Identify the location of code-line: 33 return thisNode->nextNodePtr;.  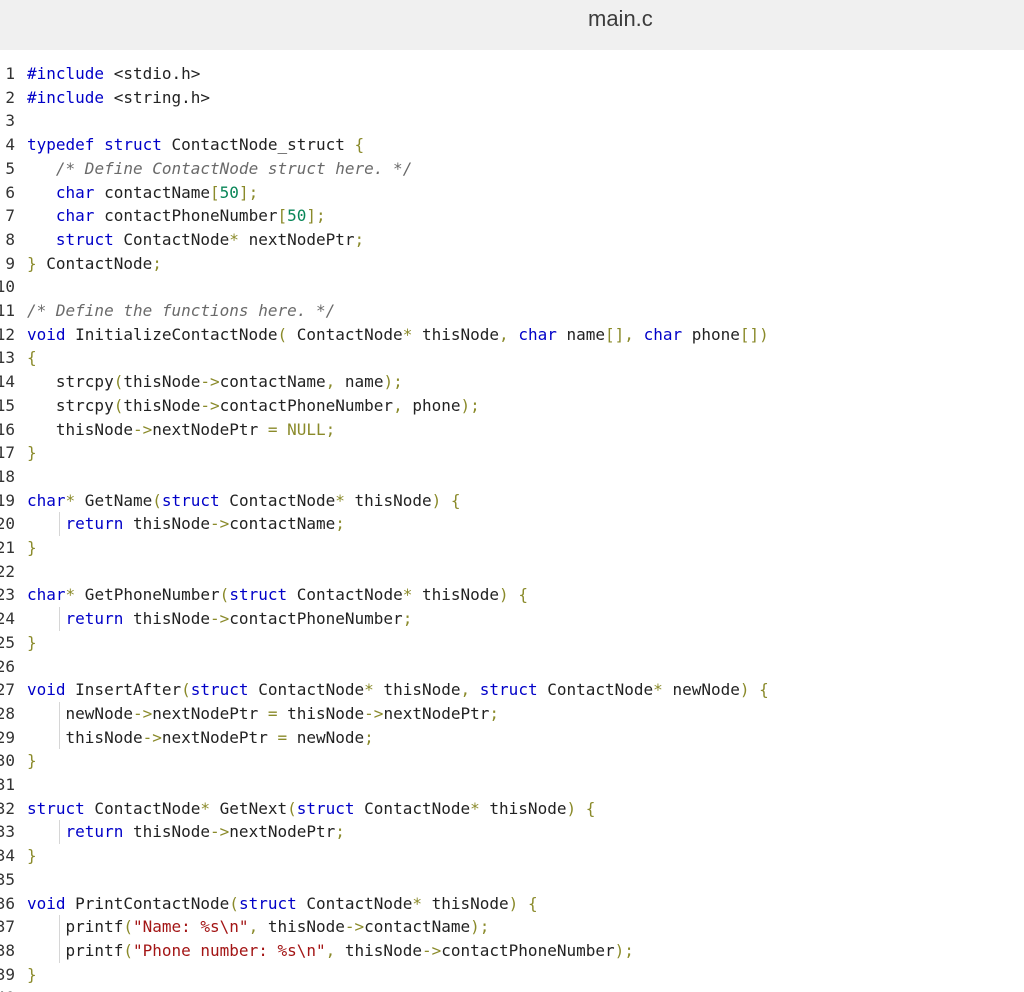
(512, 832).